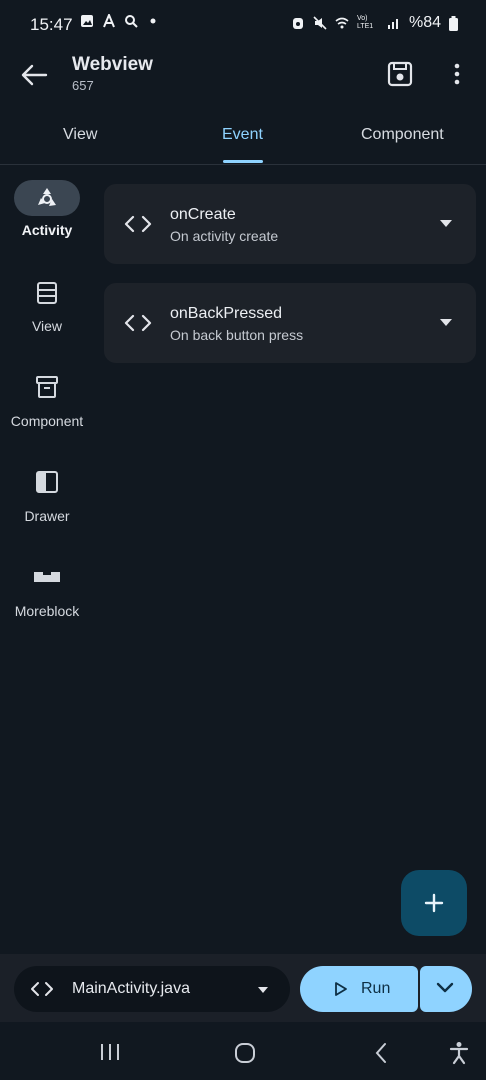  I want to click on tab-component: Component, so click(402, 135).